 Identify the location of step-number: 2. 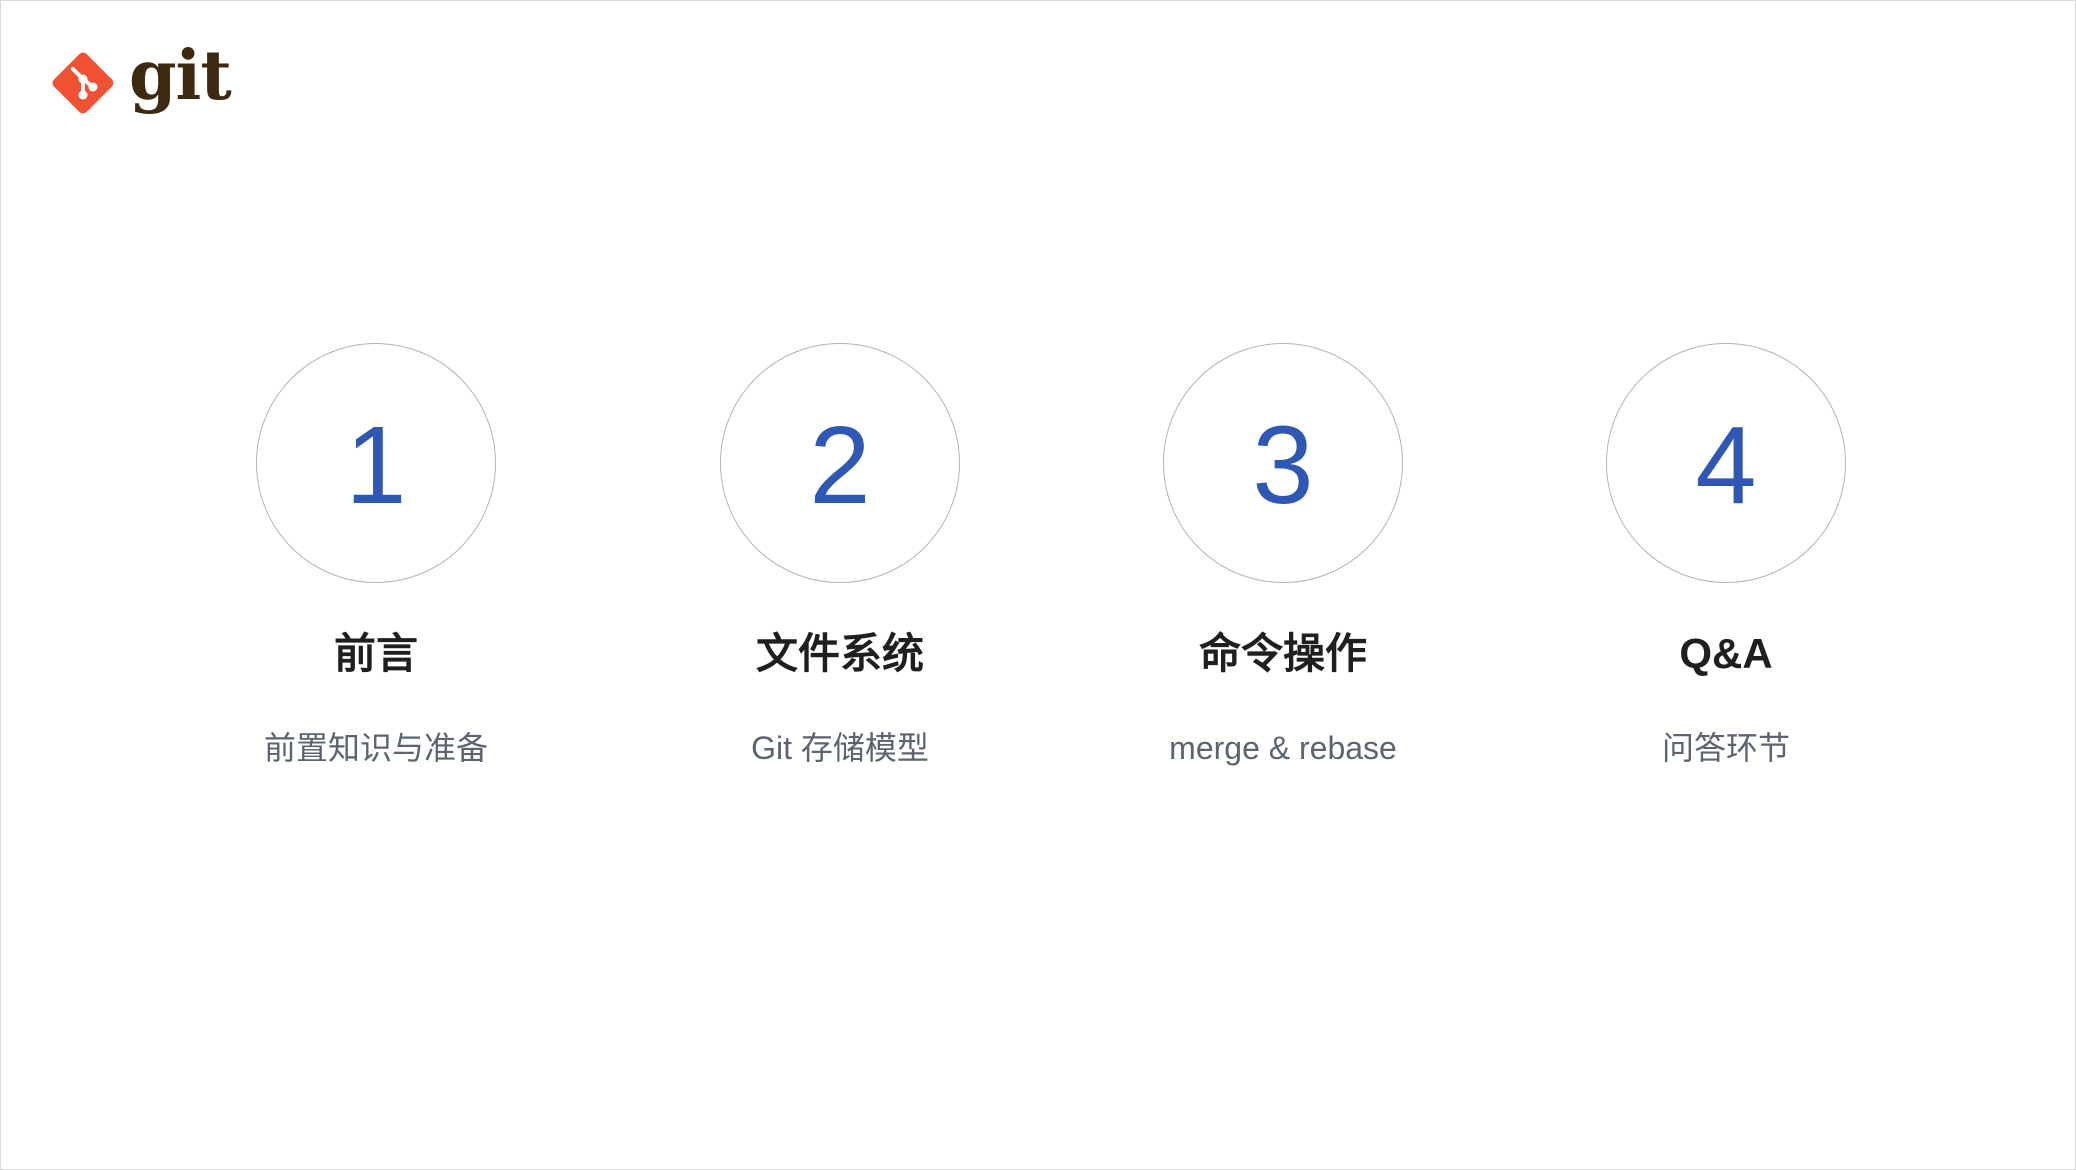
(840, 465).